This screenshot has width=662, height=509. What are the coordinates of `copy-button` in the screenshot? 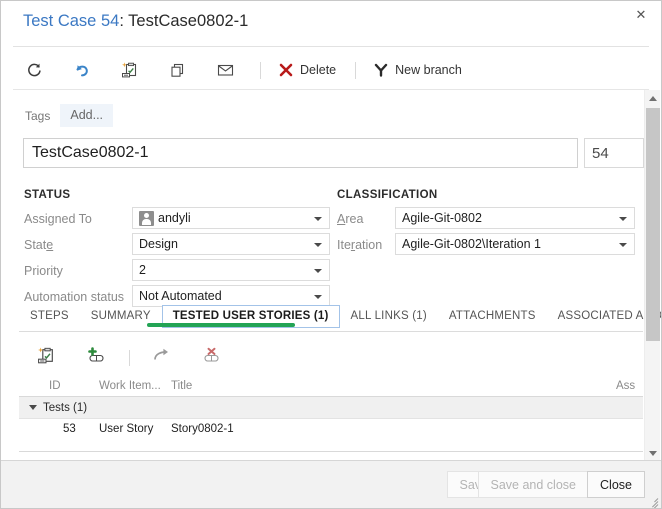 It's located at (180, 70).